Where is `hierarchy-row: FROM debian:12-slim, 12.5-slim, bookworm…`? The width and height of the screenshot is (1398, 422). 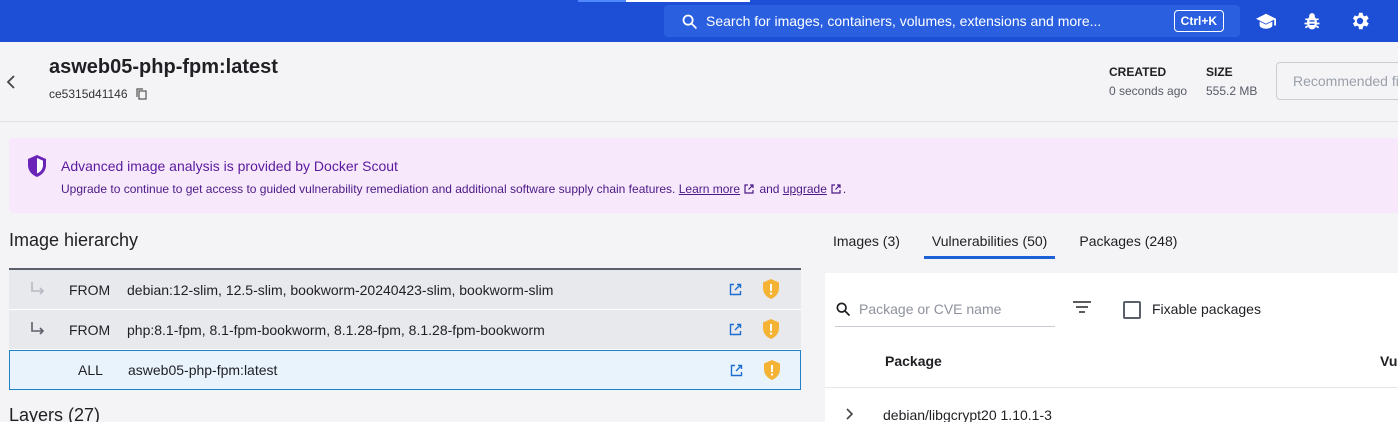 hierarchy-row: FROM debian:12-slim, 12.5-slim, bookworm… is located at coordinates (405, 290).